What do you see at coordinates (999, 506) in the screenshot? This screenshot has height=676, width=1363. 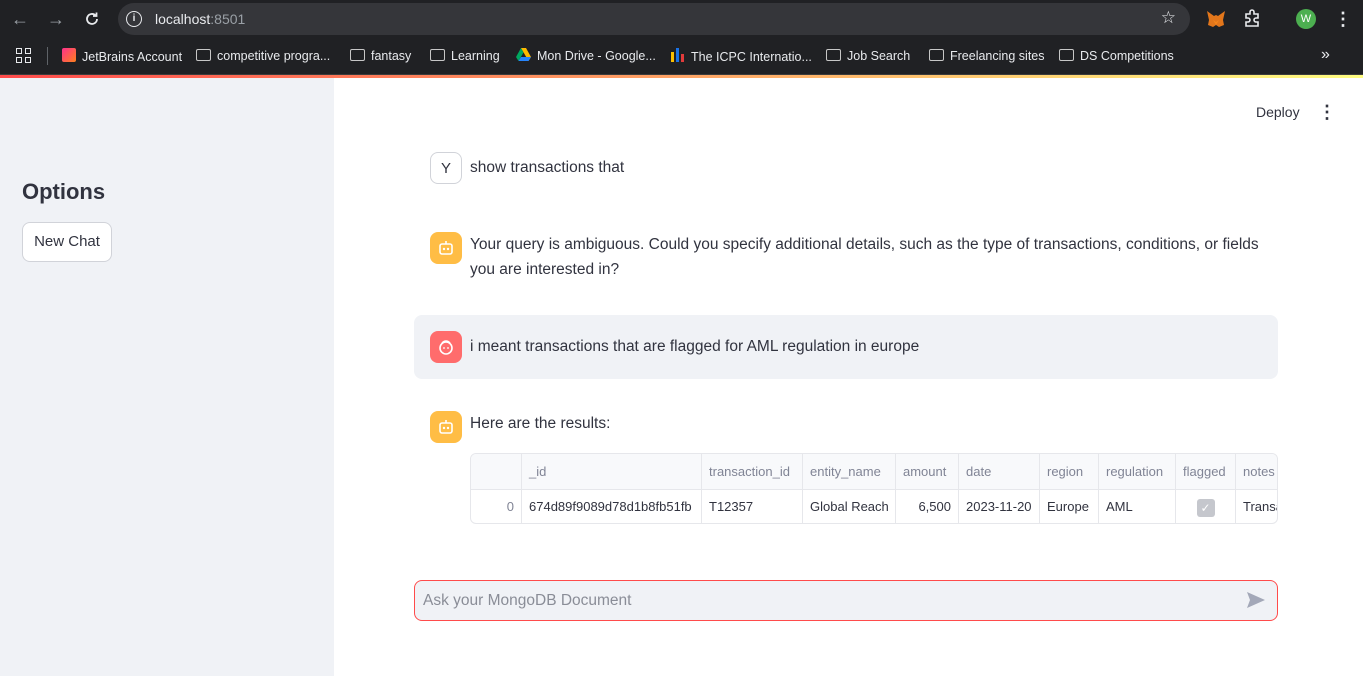 I see `cell-date: 2023-11-20` at bounding box center [999, 506].